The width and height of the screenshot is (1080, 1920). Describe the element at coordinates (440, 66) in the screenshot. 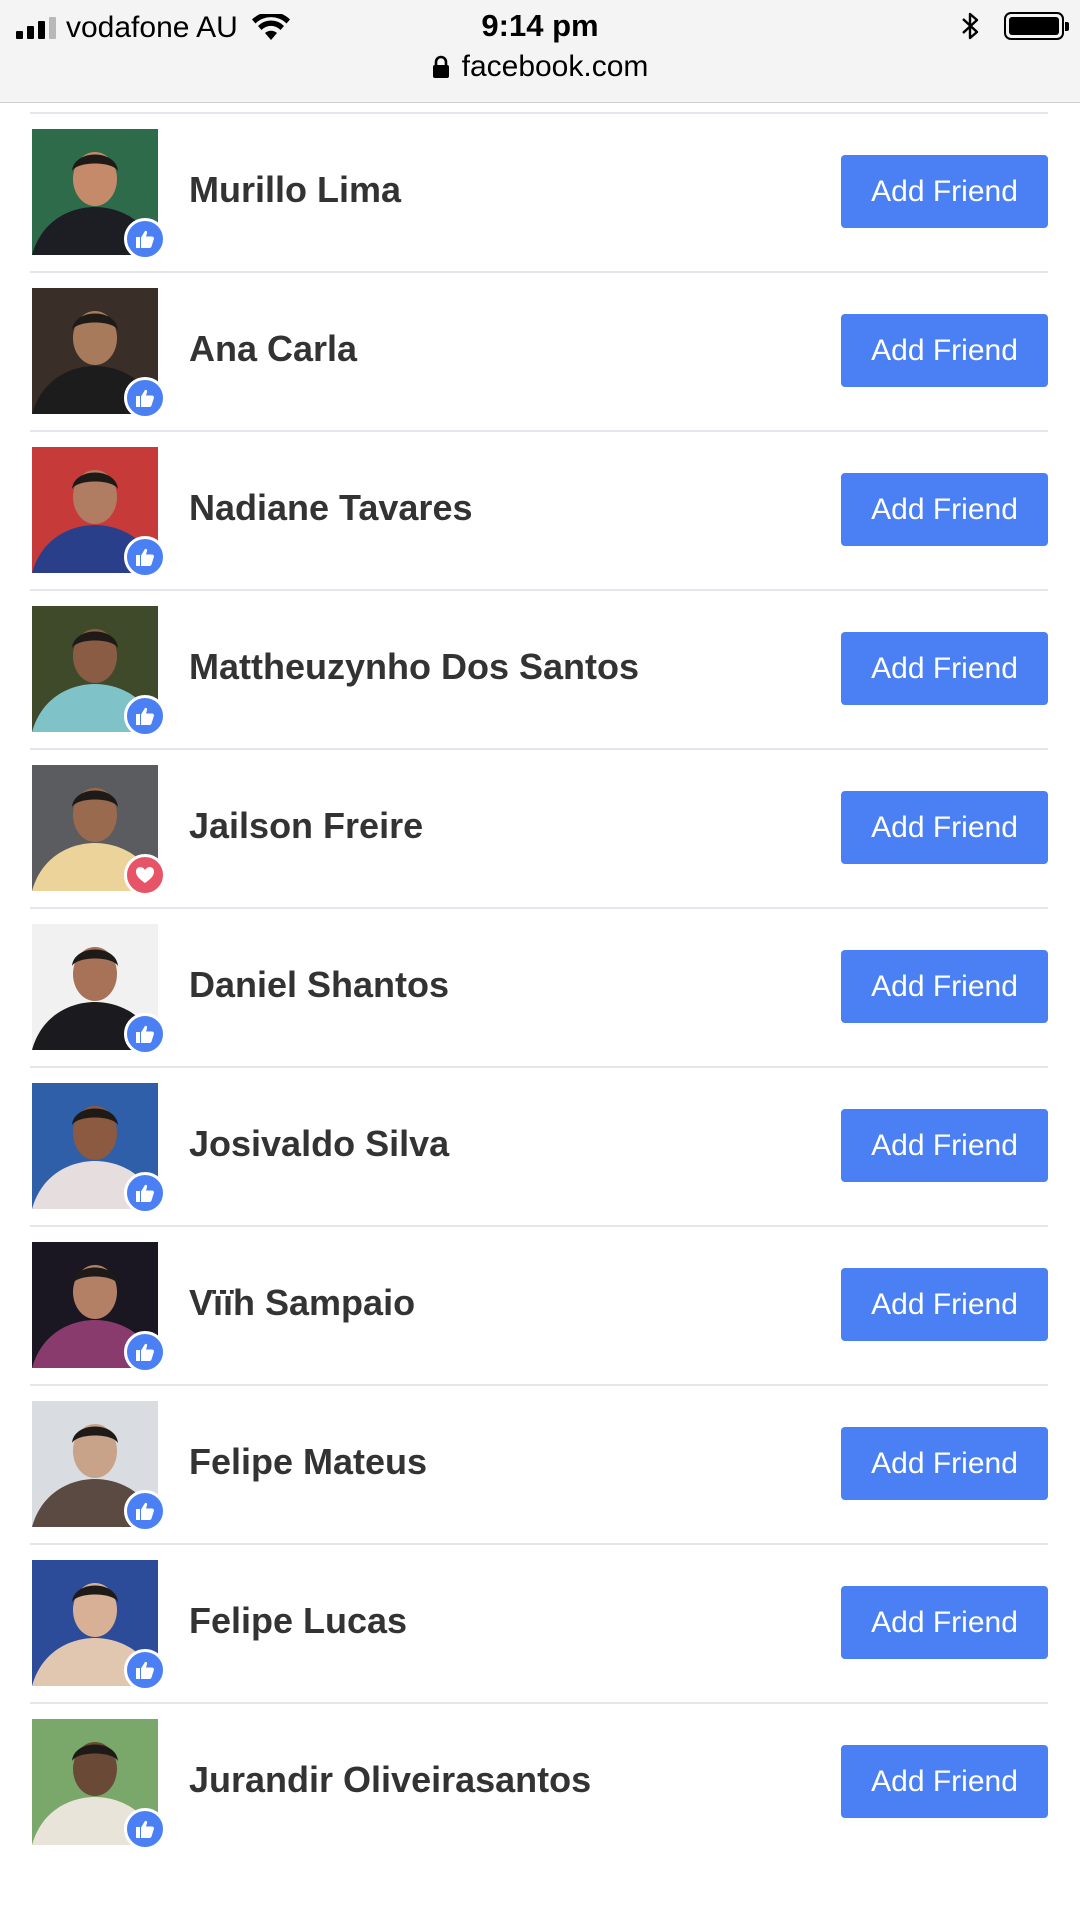

I see `lock-icon` at that location.